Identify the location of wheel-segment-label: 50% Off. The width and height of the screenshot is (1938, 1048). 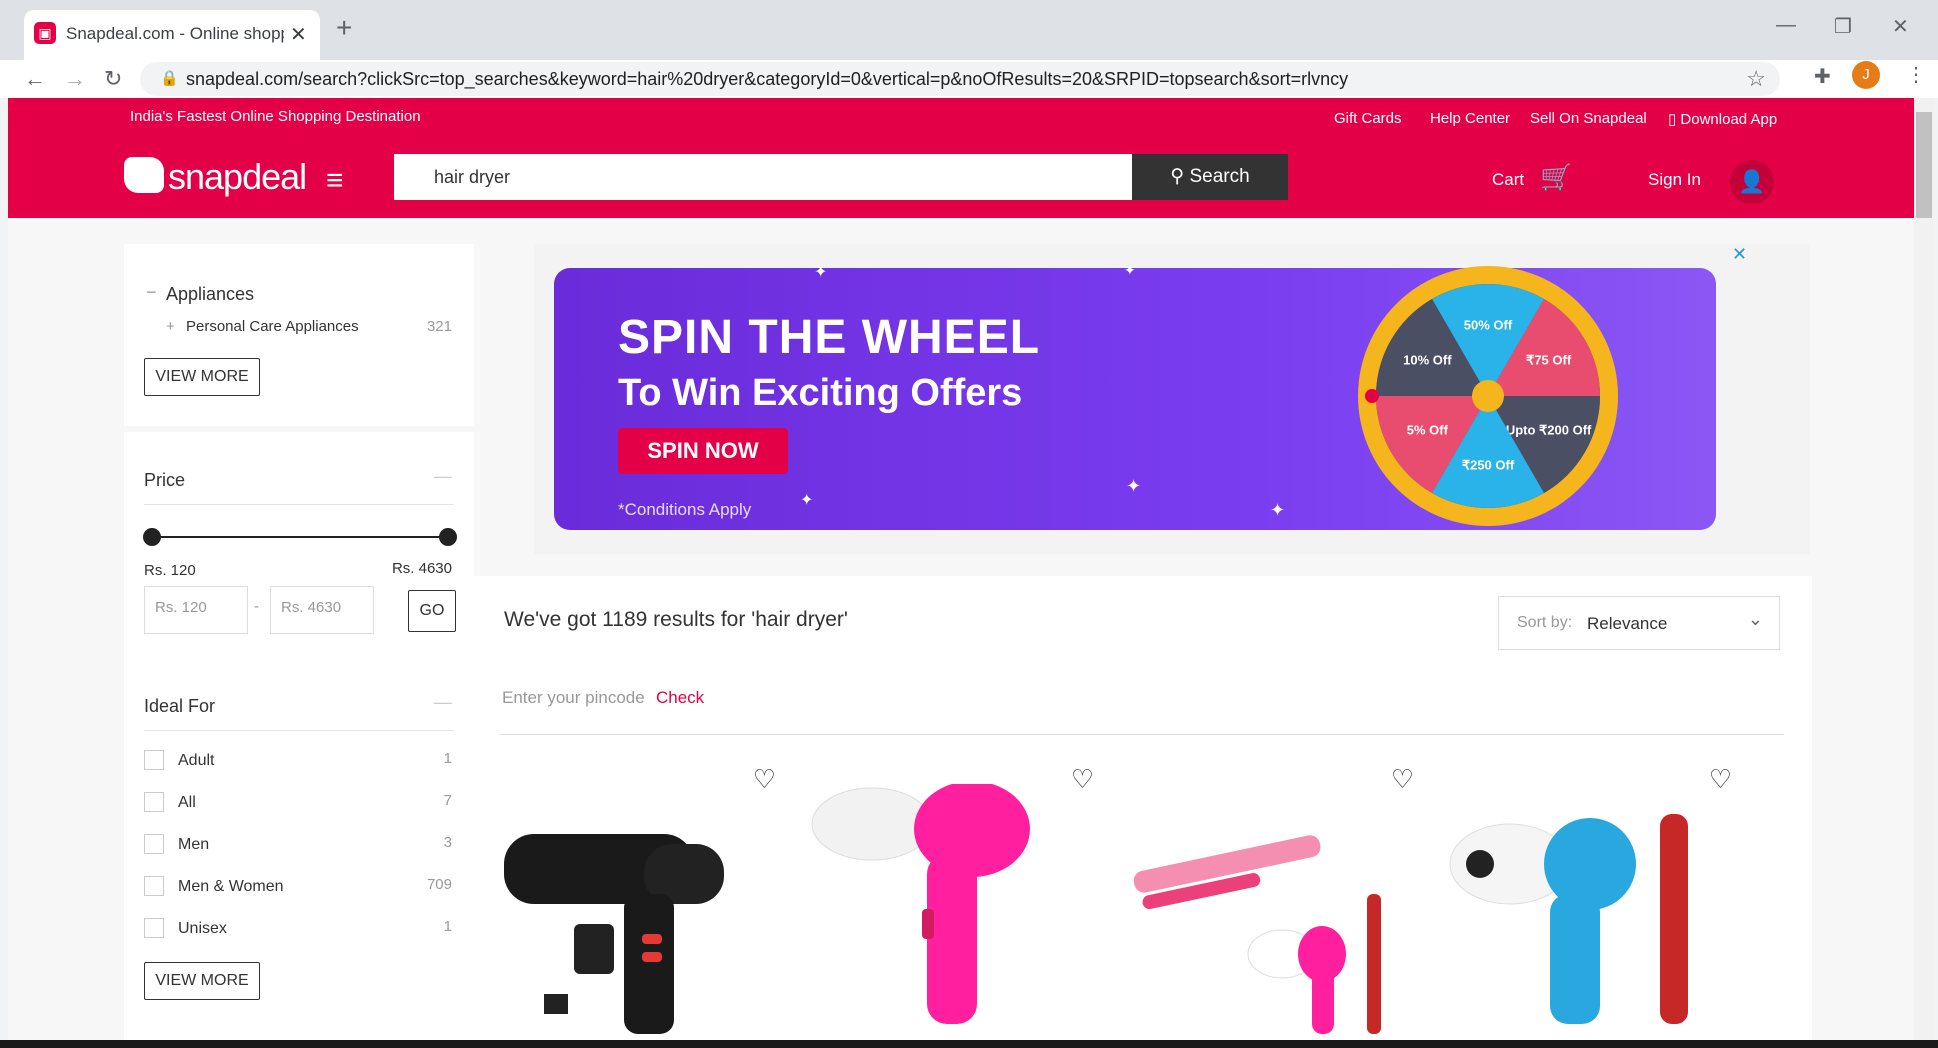
(1488, 324).